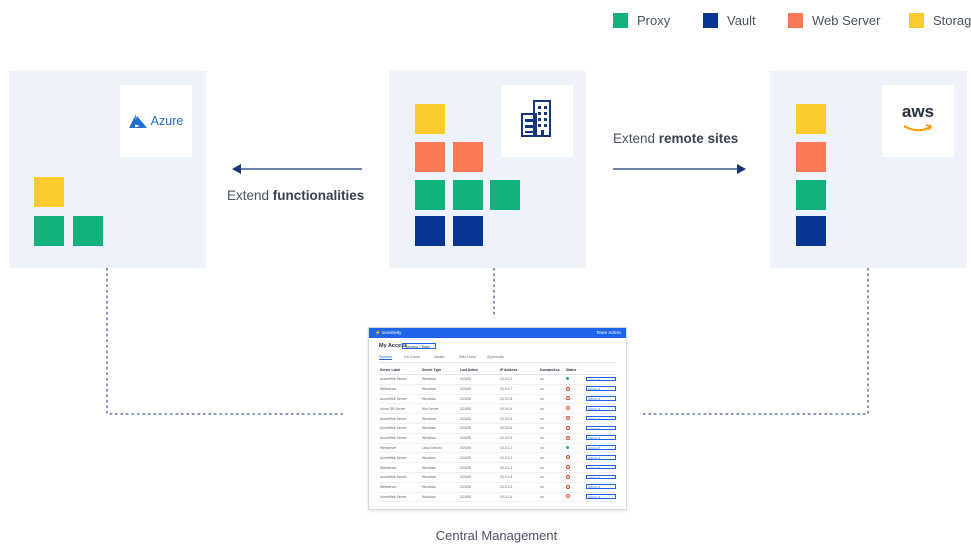 This screenshot has width=971, height=544. I want to click on column-header: Domain/Acc, so click(552, 370).